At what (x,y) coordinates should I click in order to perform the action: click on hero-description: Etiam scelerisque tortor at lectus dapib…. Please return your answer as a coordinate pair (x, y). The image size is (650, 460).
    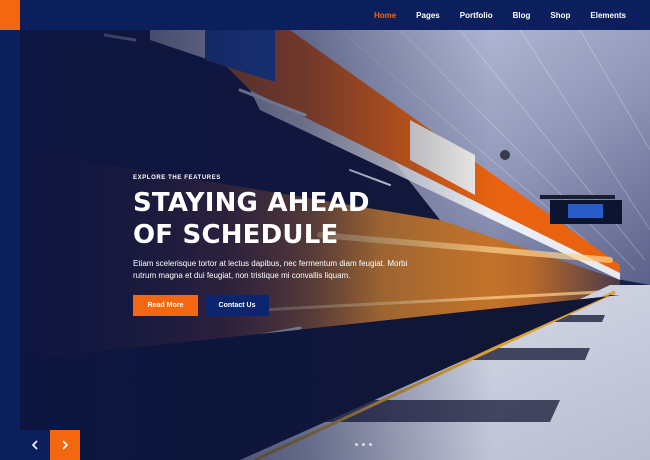
    Looking at the image, I should click on (270, 269).